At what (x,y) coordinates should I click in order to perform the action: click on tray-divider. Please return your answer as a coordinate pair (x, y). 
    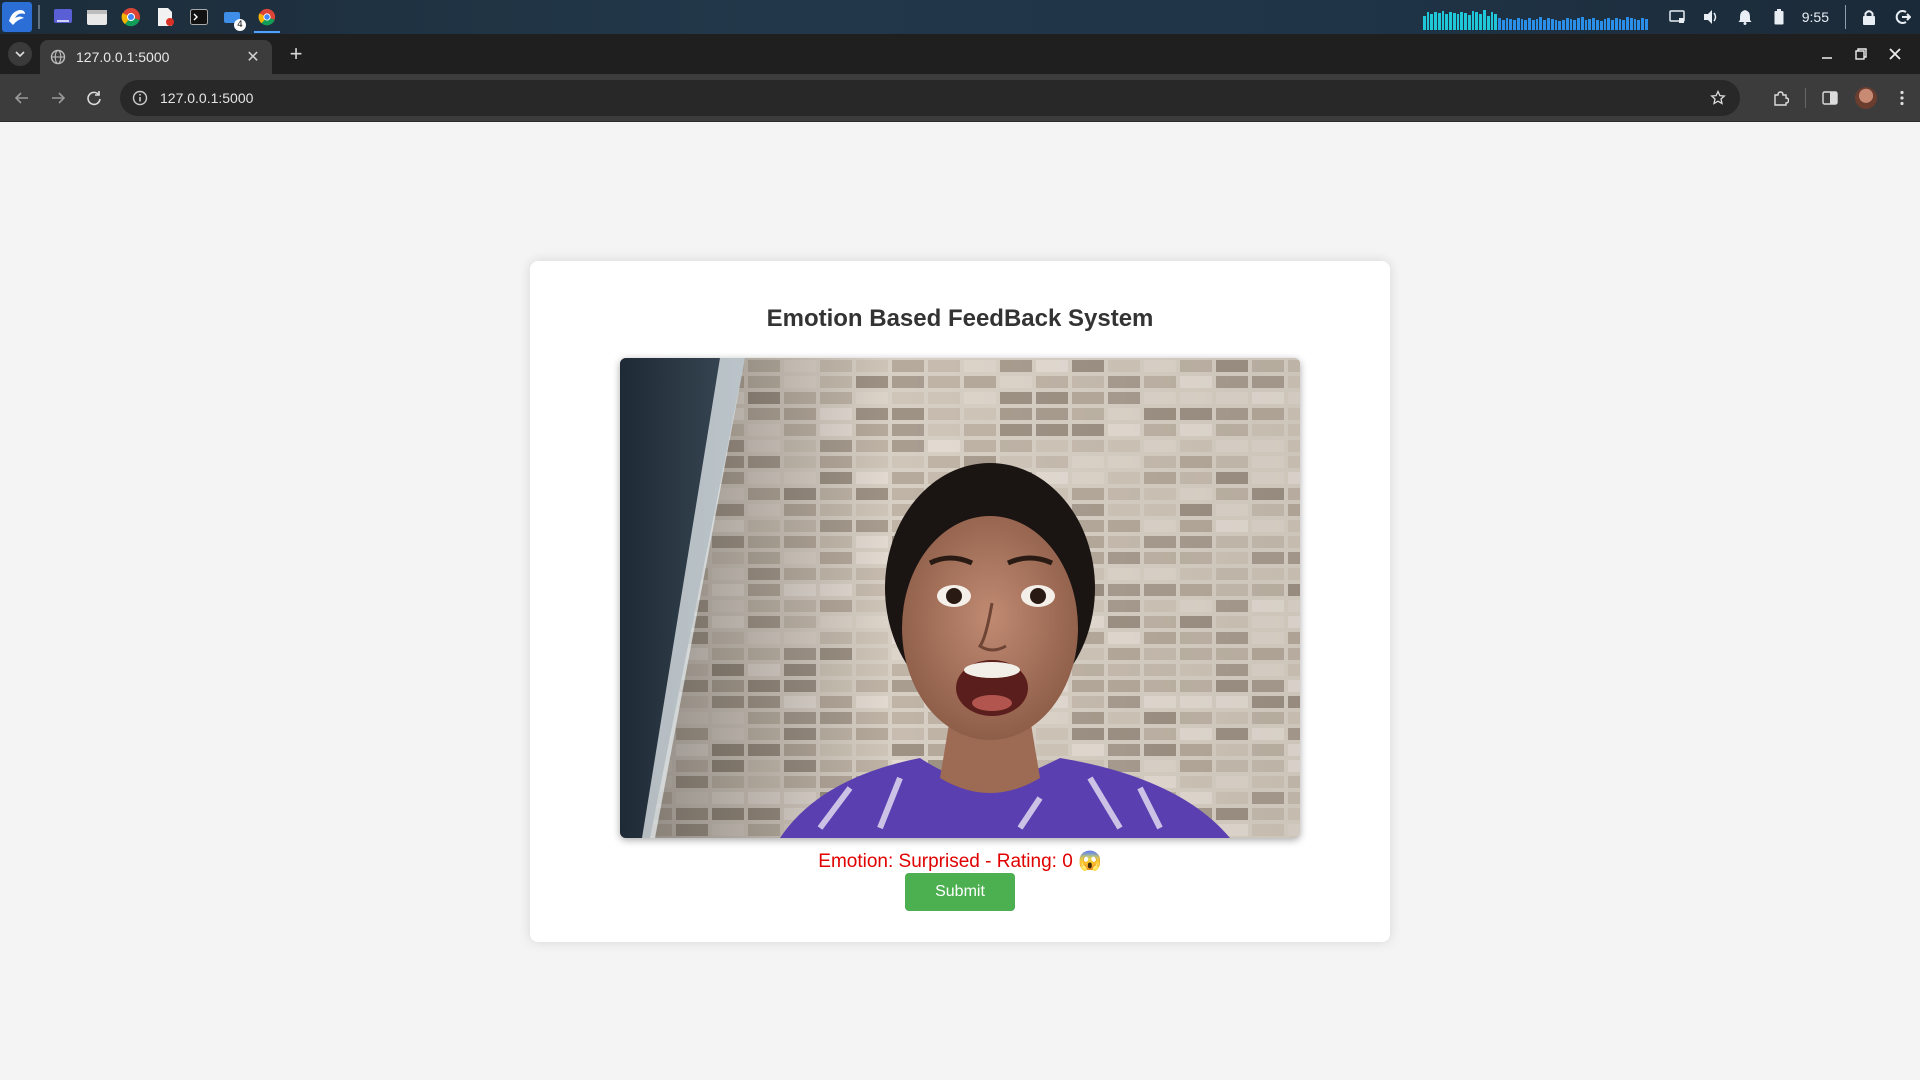
    Looking at the image, I should click on (1845, 17).